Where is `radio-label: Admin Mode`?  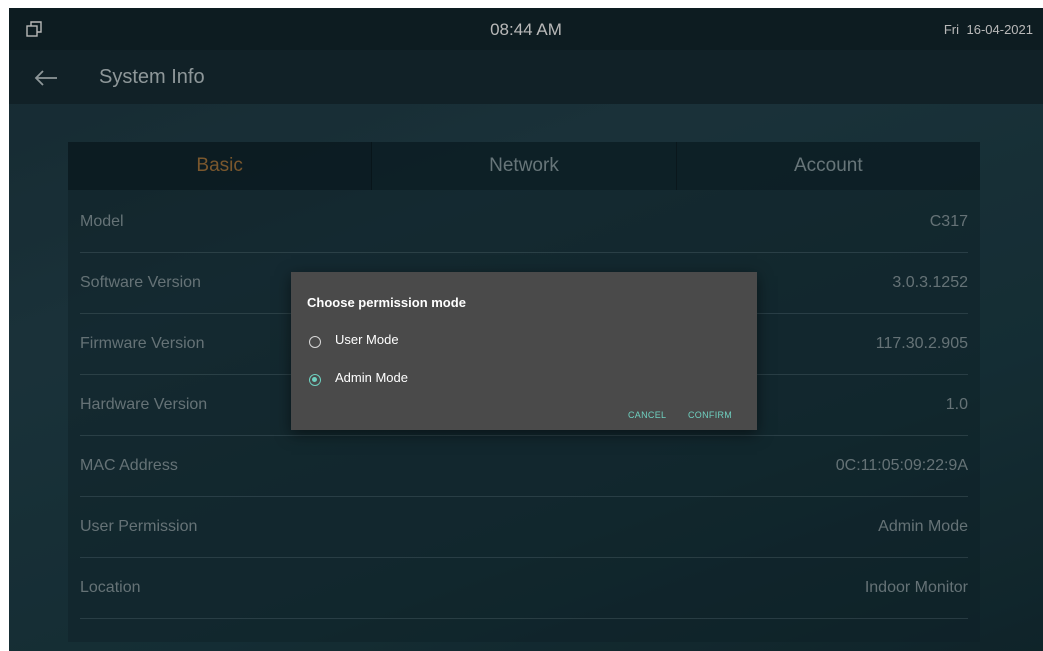
radio-label: Admin Mode is located at coordinates (371, 377).